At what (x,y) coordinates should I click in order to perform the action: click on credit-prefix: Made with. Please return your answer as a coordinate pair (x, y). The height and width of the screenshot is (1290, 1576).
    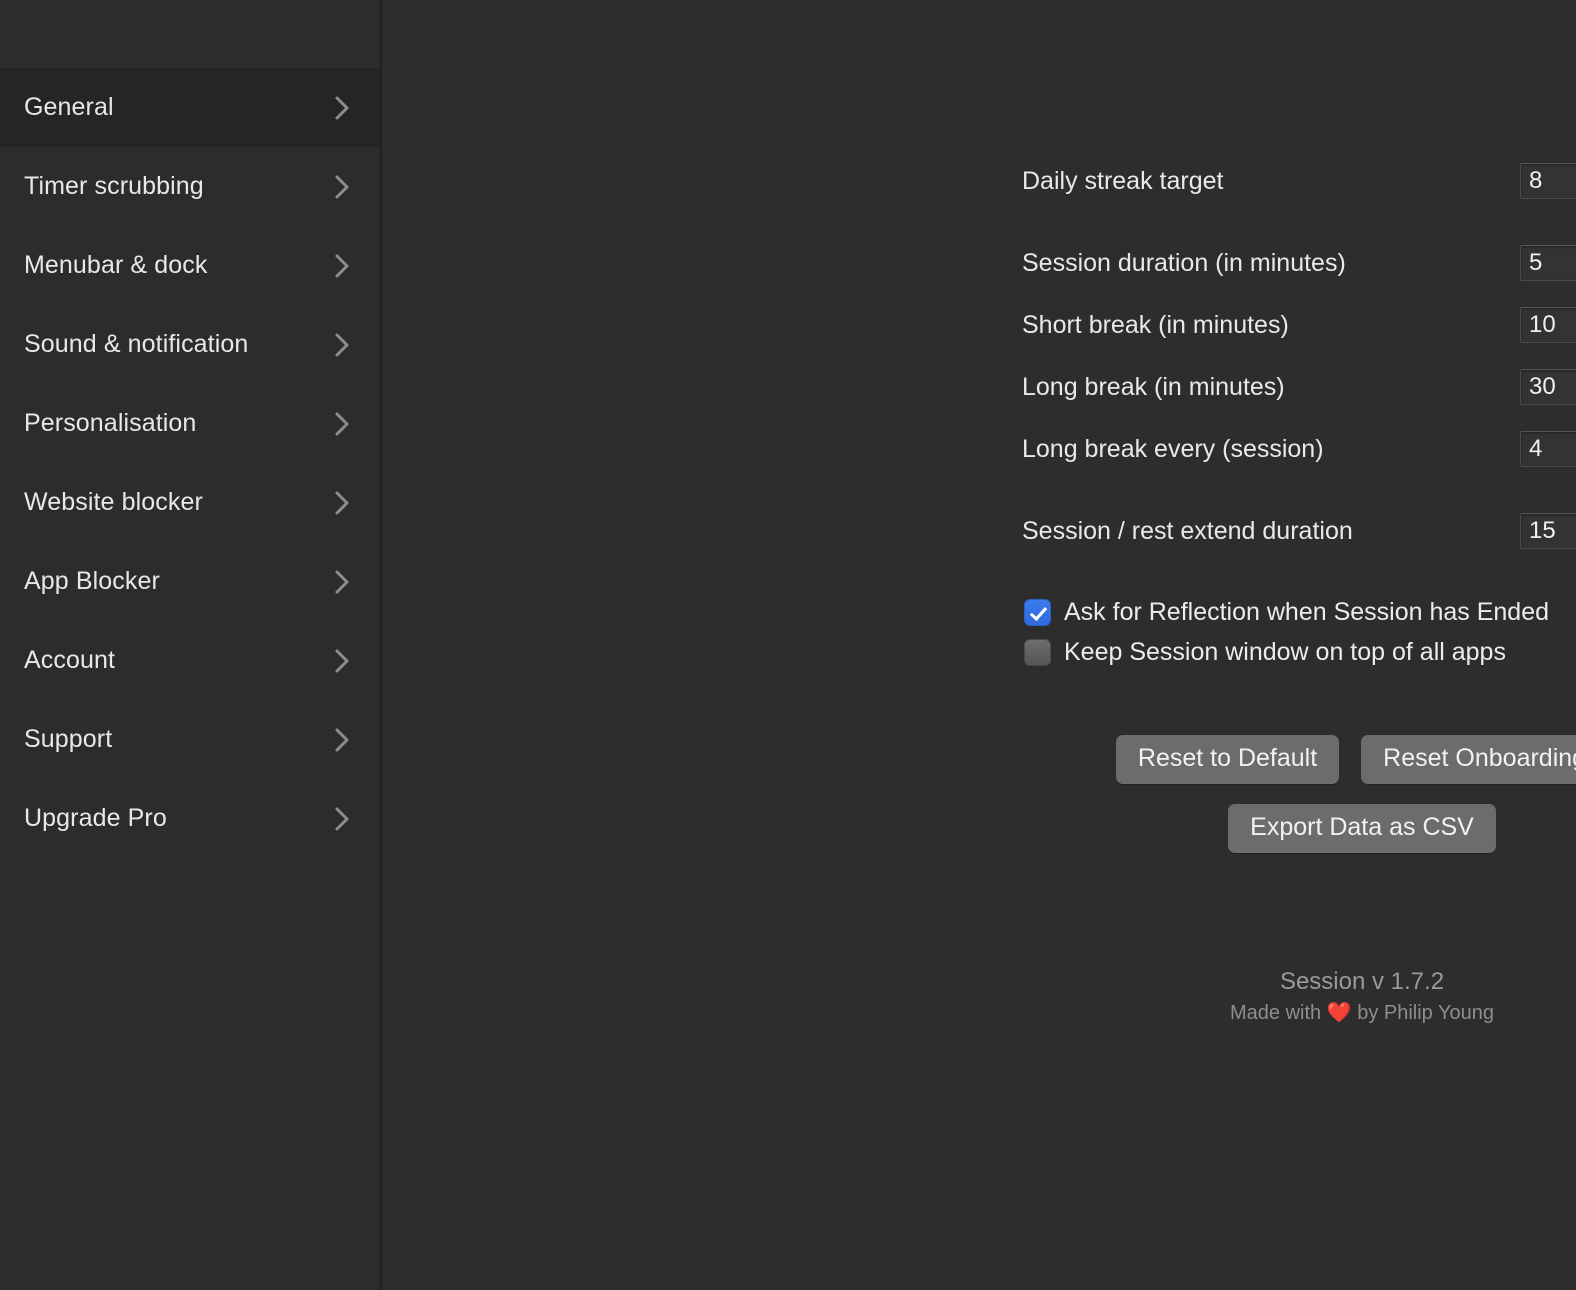
    Looking at the image, I should click on (1278, 1013).